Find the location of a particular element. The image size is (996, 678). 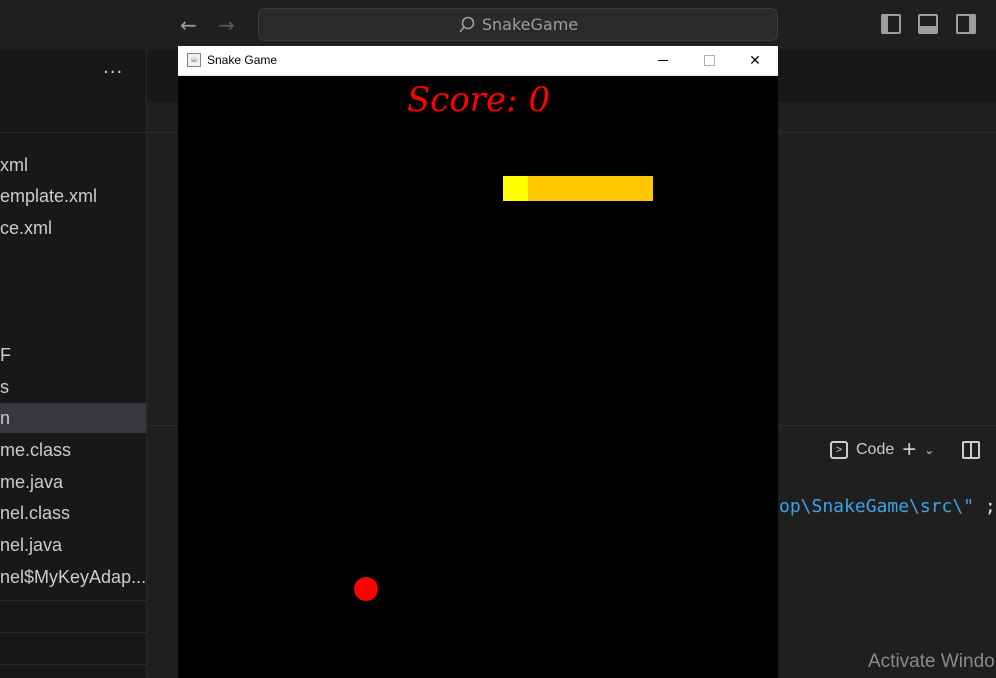

vscode-titlebar: ← → SnakeGame is located at coordinates (498, 25).